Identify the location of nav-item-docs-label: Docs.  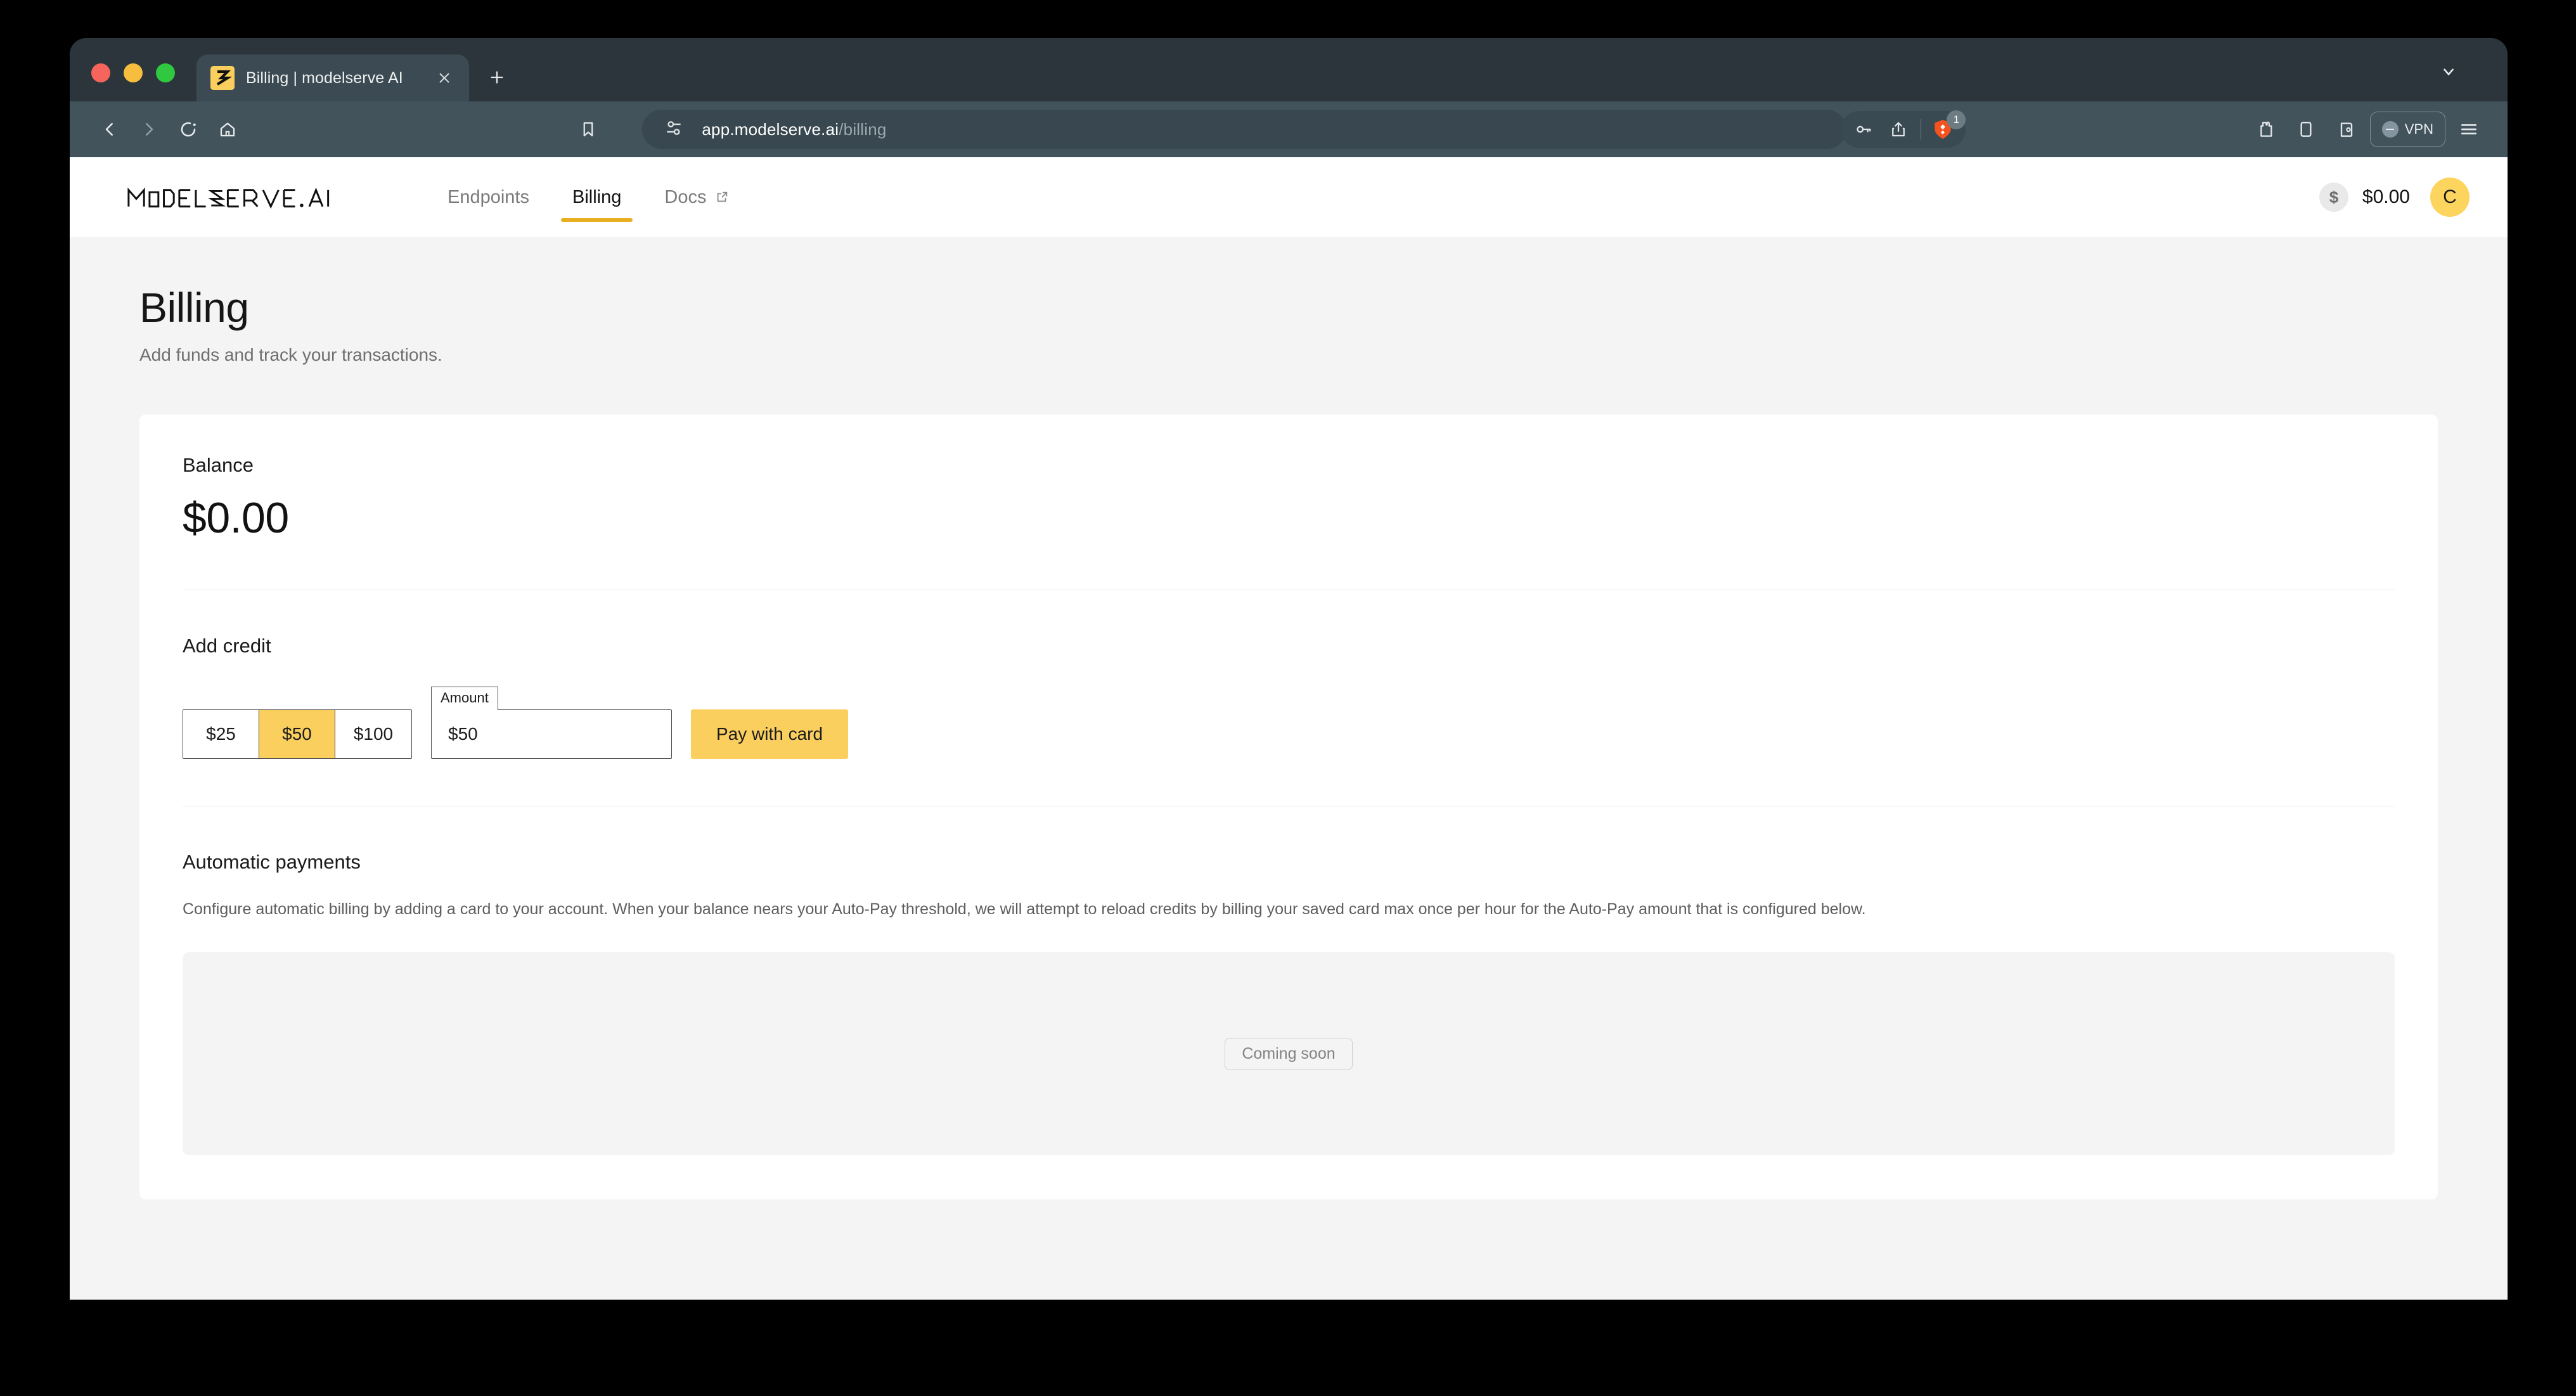
(685, 197).